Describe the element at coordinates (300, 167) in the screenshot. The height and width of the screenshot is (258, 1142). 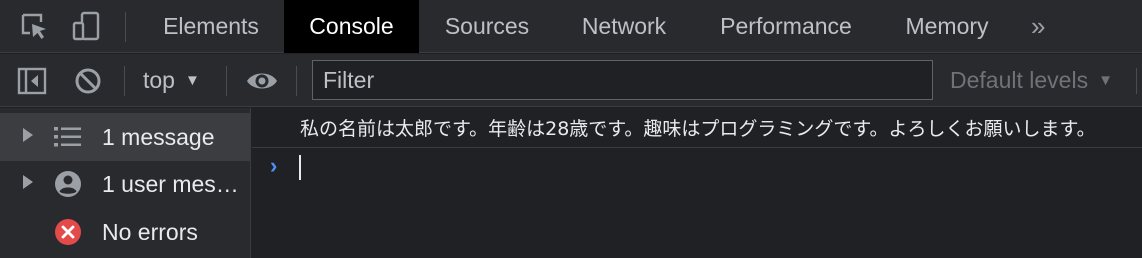
I see `console-input-caret` at that location.